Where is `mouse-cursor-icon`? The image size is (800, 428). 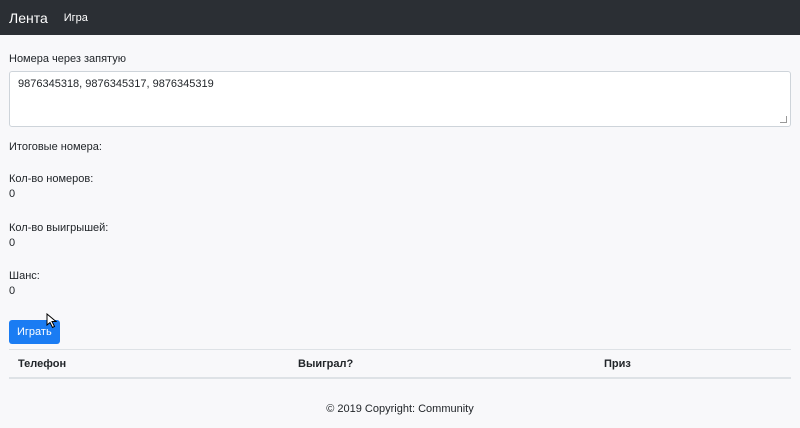
mouse-cursor-icon is located at coordinates (52, 321).